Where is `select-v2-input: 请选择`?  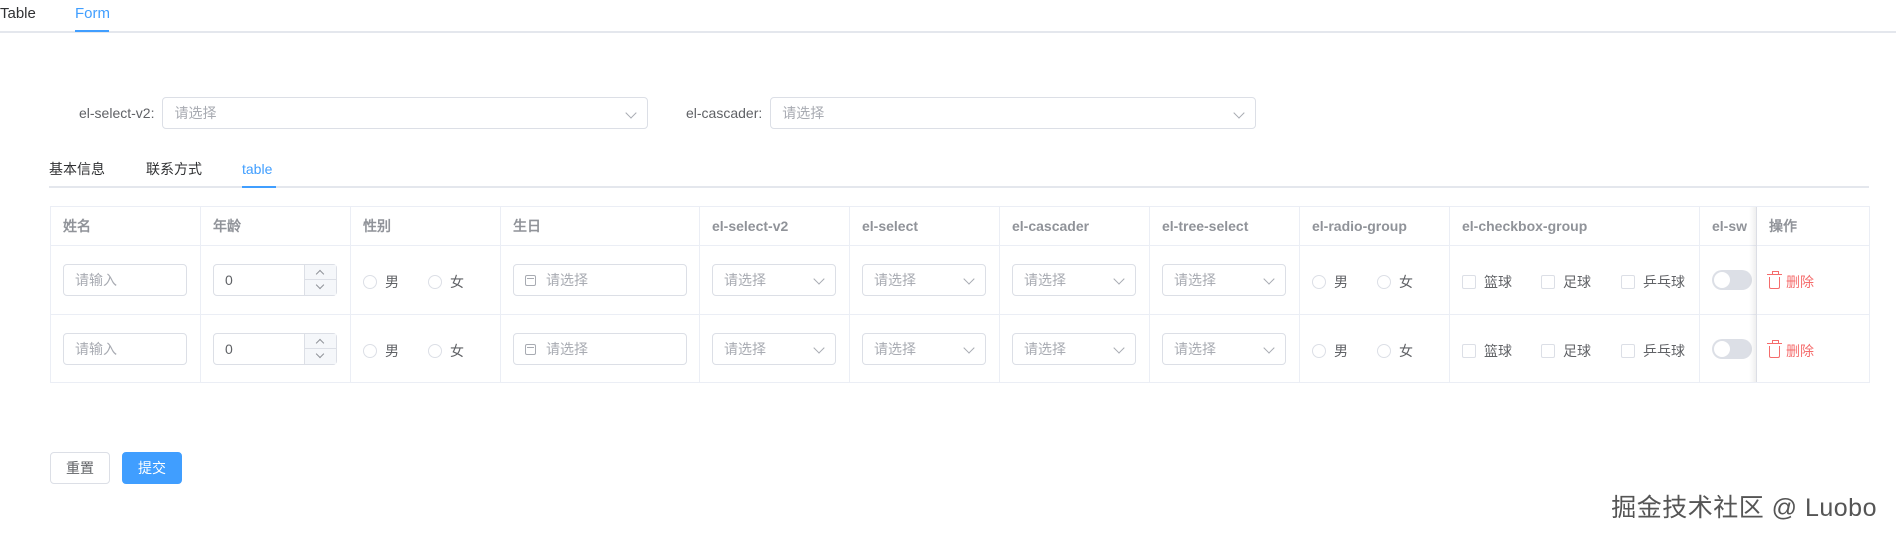
select-v2-input: 请选择 is located at coordinates (405, 113).